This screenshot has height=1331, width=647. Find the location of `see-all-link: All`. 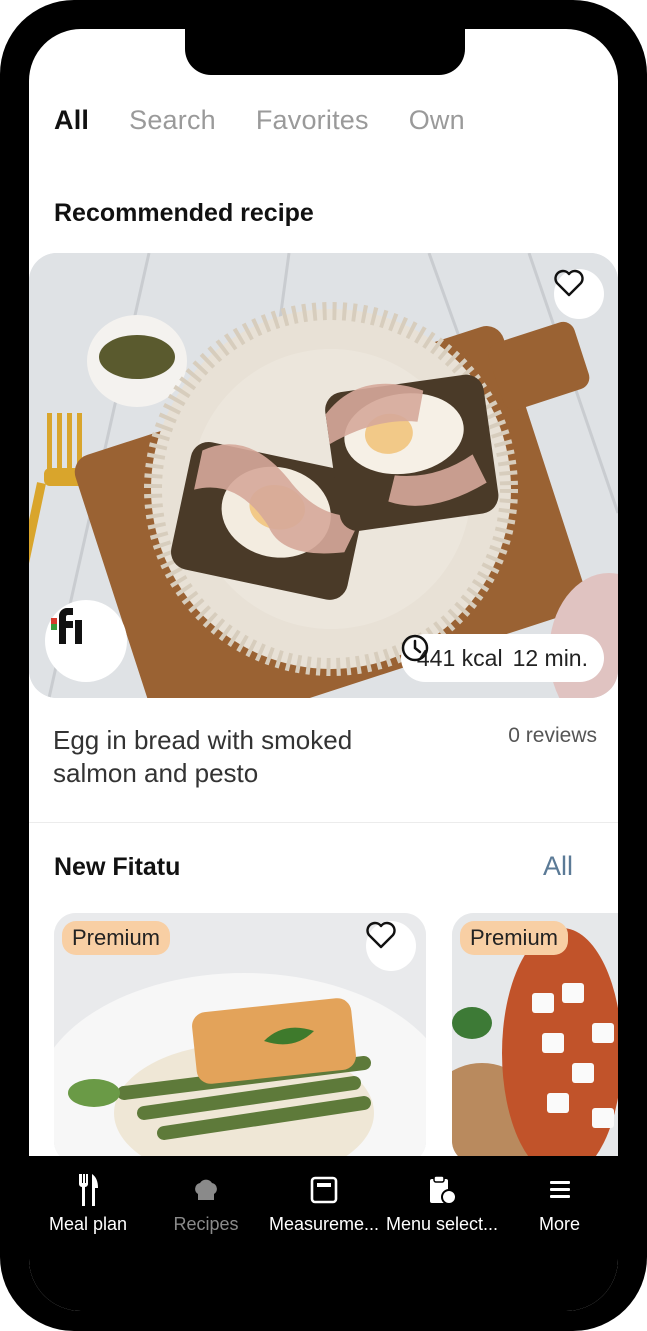

see-all-link: All is located at coordinates (558, 866).